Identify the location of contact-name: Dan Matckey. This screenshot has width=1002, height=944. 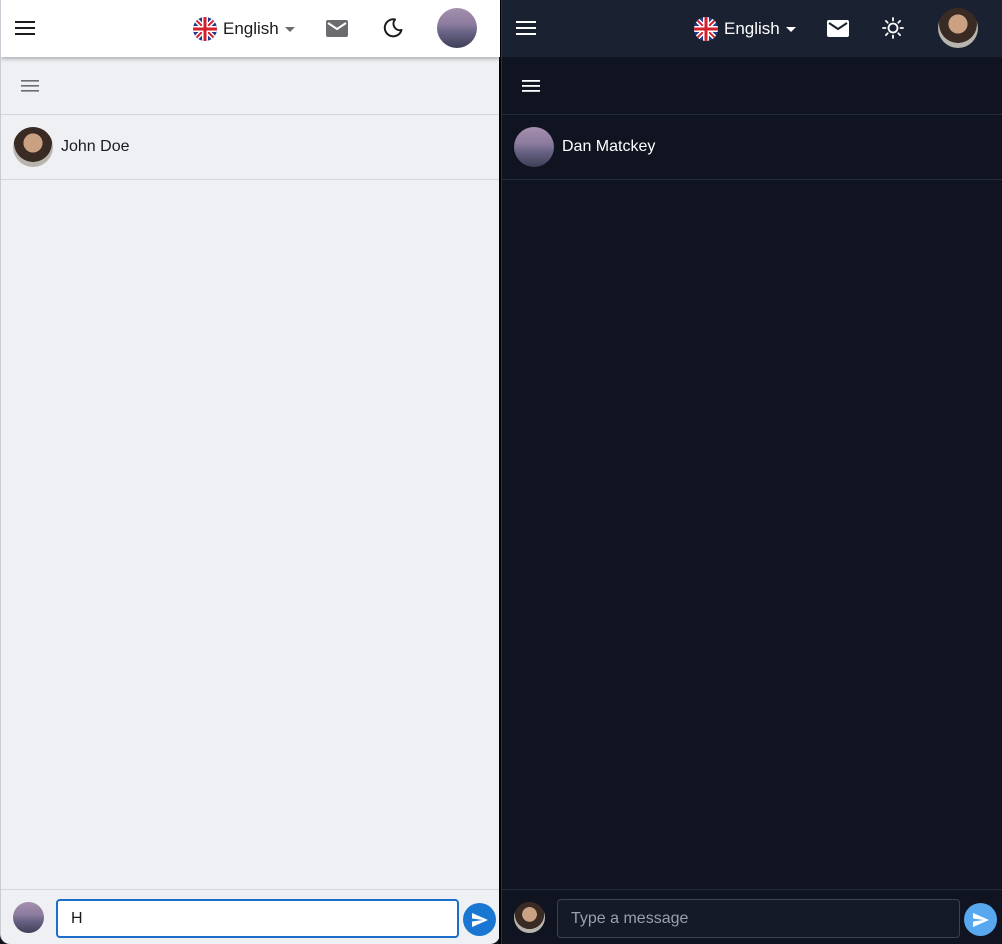
(609, 146).